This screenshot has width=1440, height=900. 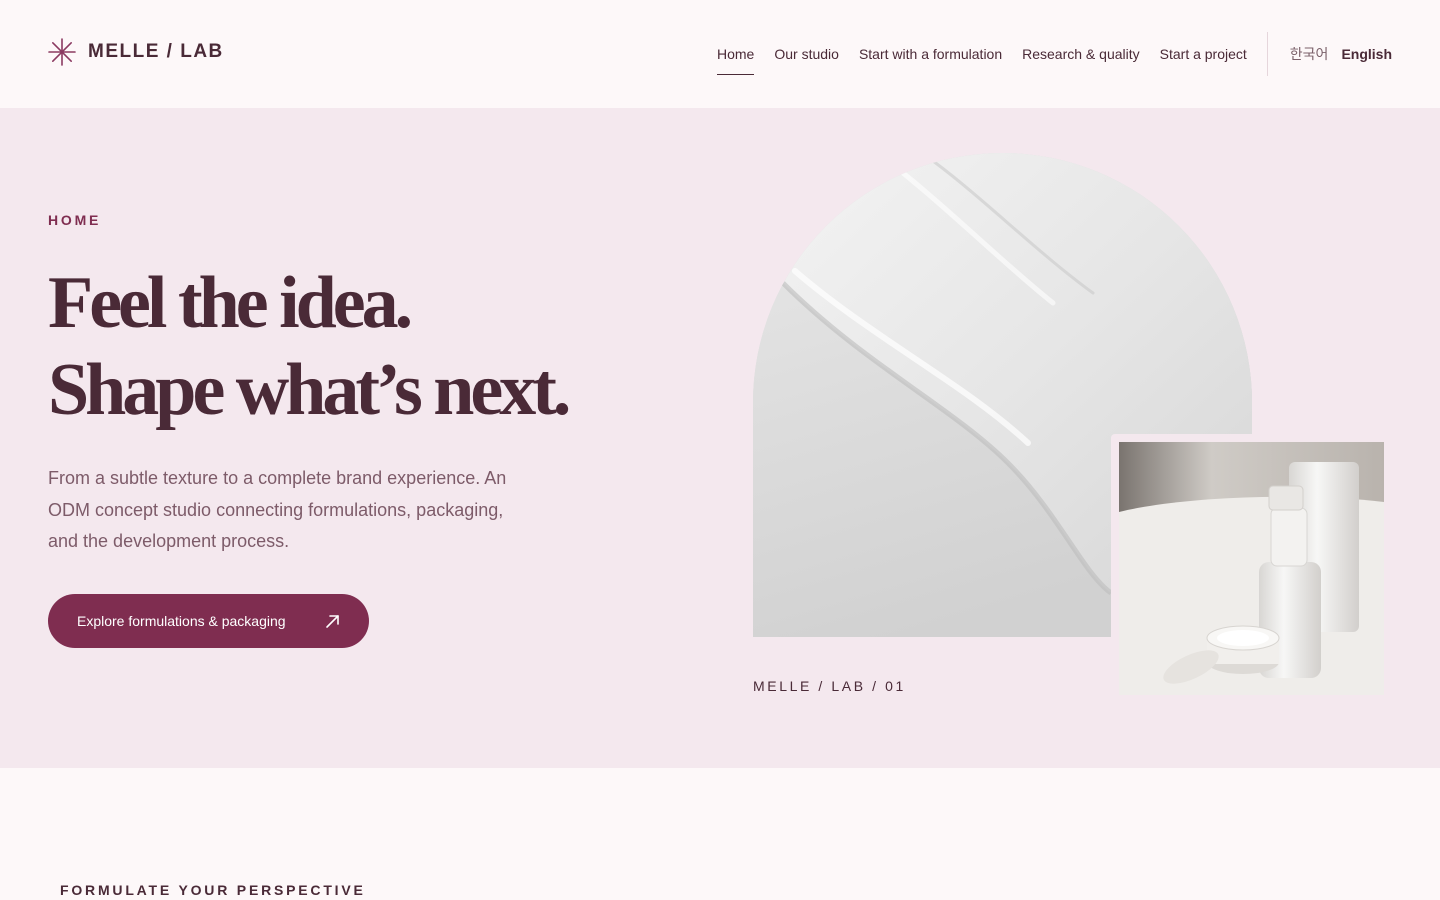 What do you see at coordinates (736, 60) in the screenshot?
I see `nav-home: Home` at bounding box center [736, 60].